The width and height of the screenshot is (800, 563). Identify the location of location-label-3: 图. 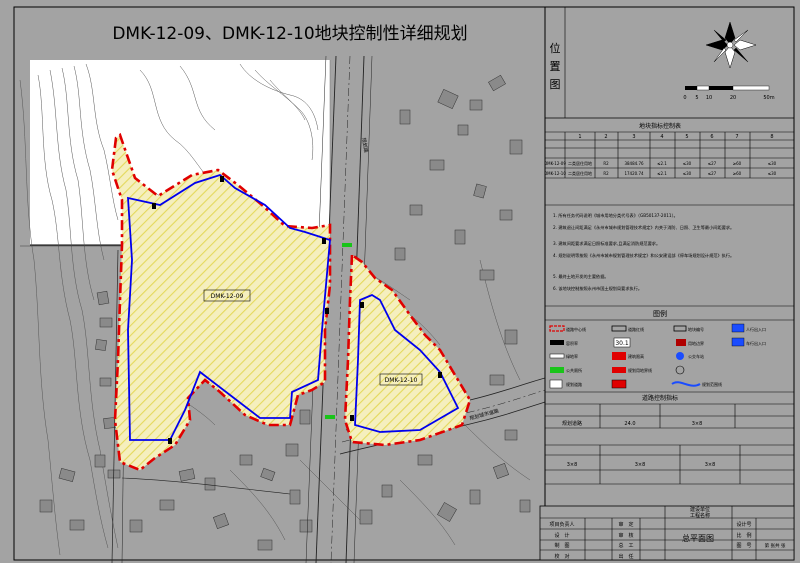
(555, 84).